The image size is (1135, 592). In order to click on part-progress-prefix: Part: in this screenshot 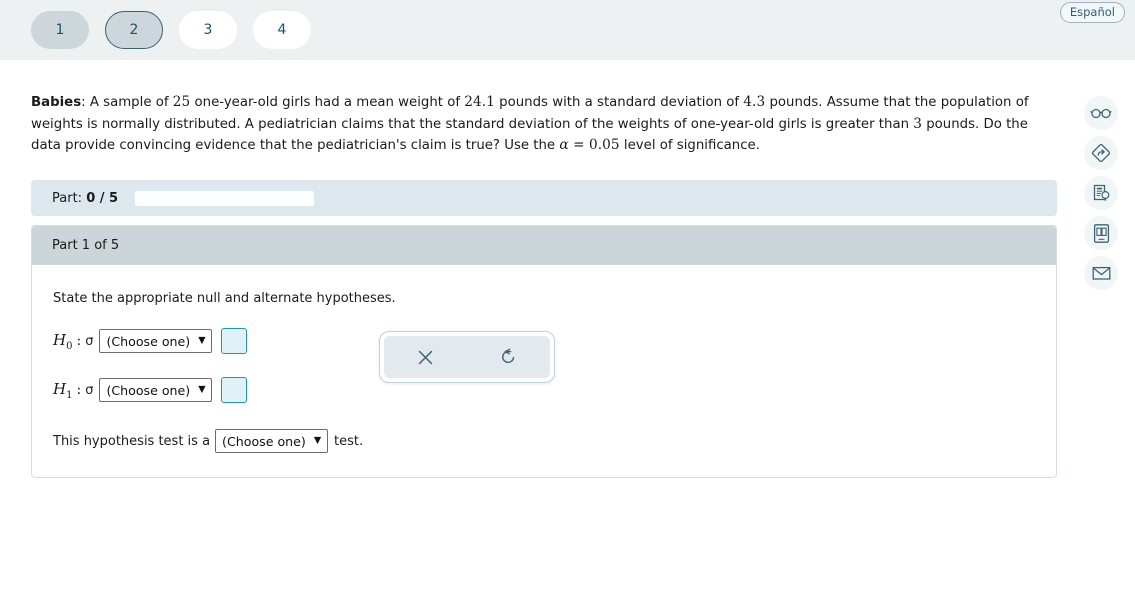, I will do `click(69, 198)`.